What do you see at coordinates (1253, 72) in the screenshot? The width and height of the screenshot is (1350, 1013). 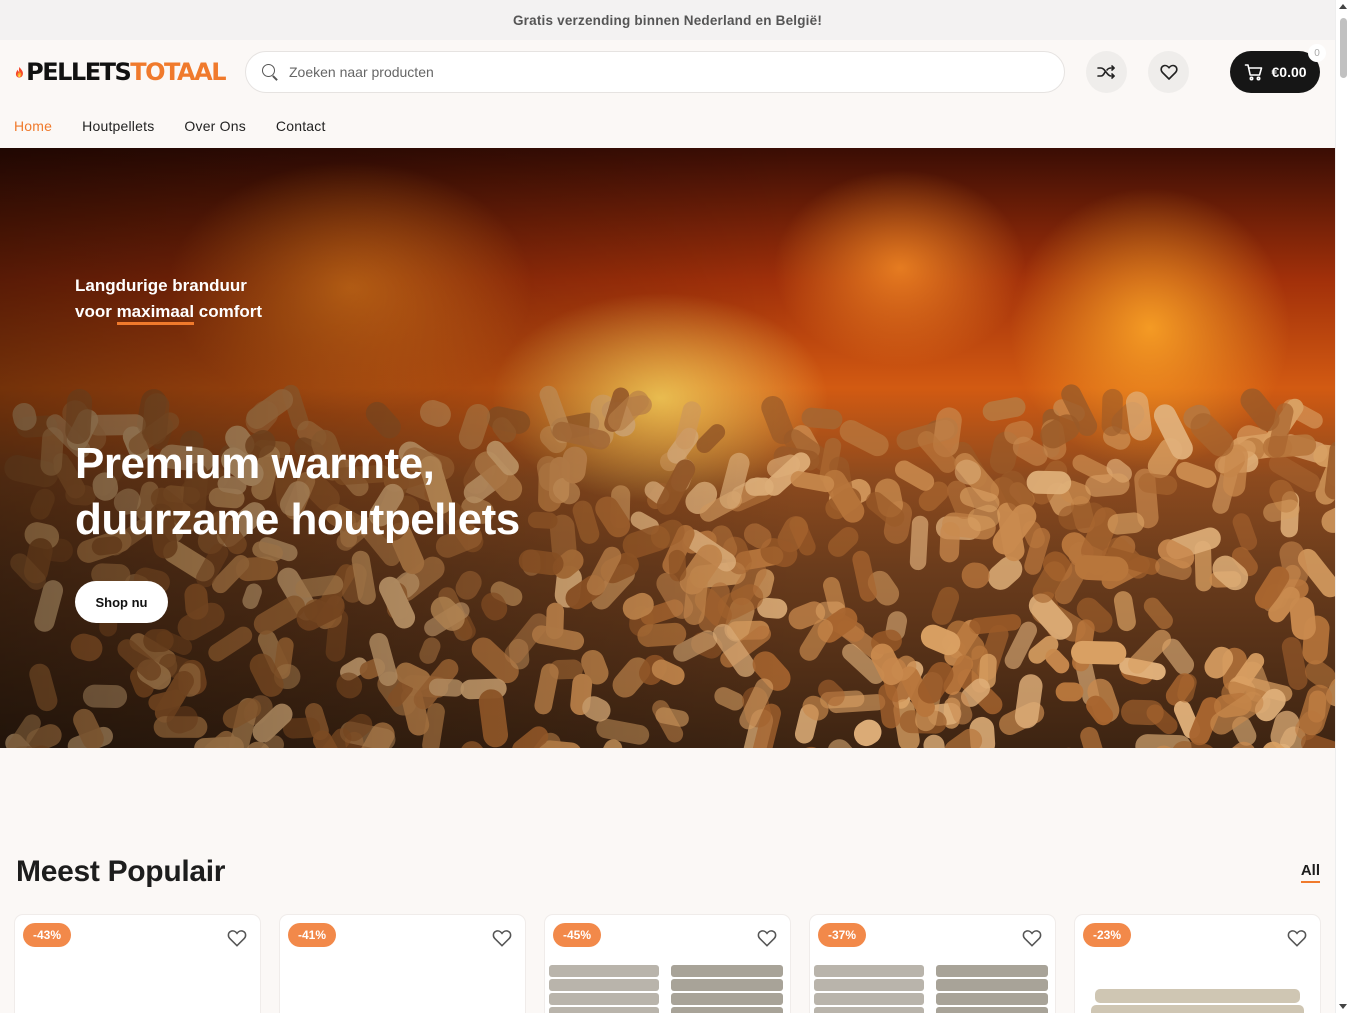 I see `cart-icon` at bounding box center [1253, 72].